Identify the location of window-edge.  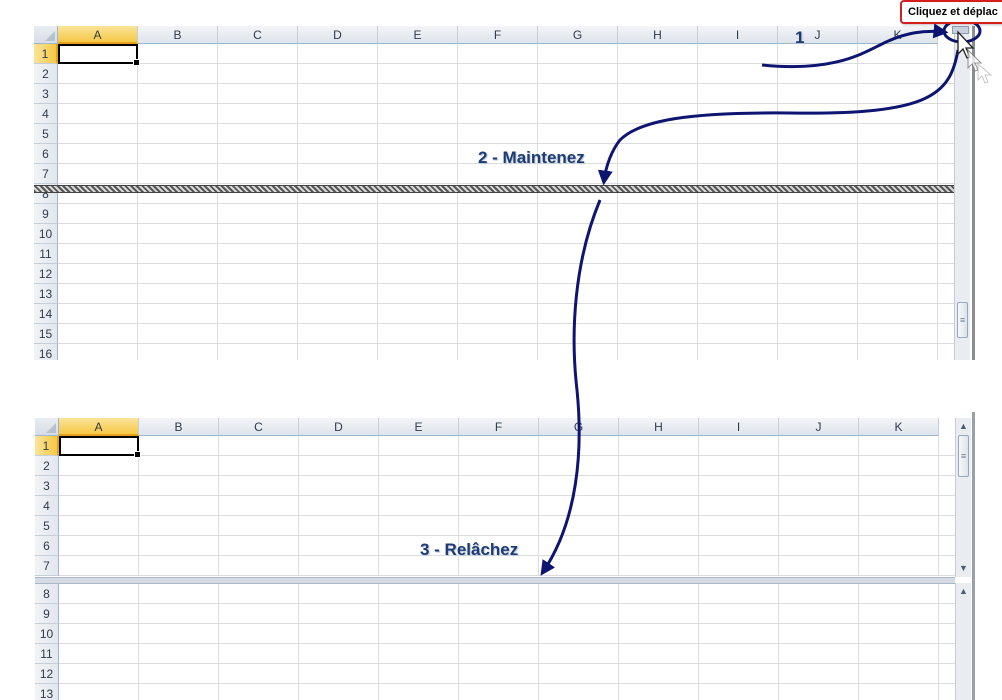
(973, 556).